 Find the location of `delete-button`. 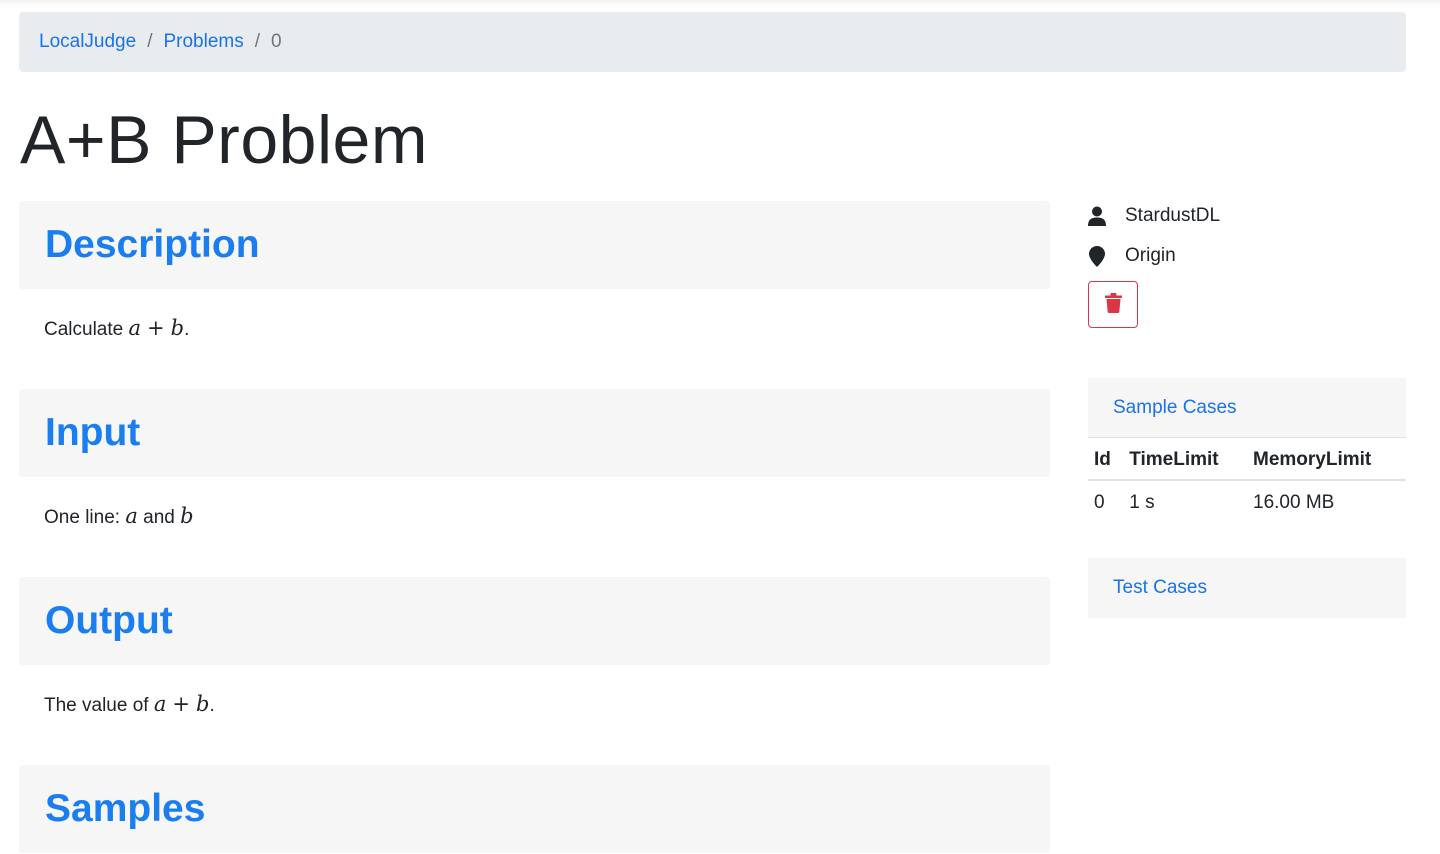

delete-button is located at coordinates (1113, 304).